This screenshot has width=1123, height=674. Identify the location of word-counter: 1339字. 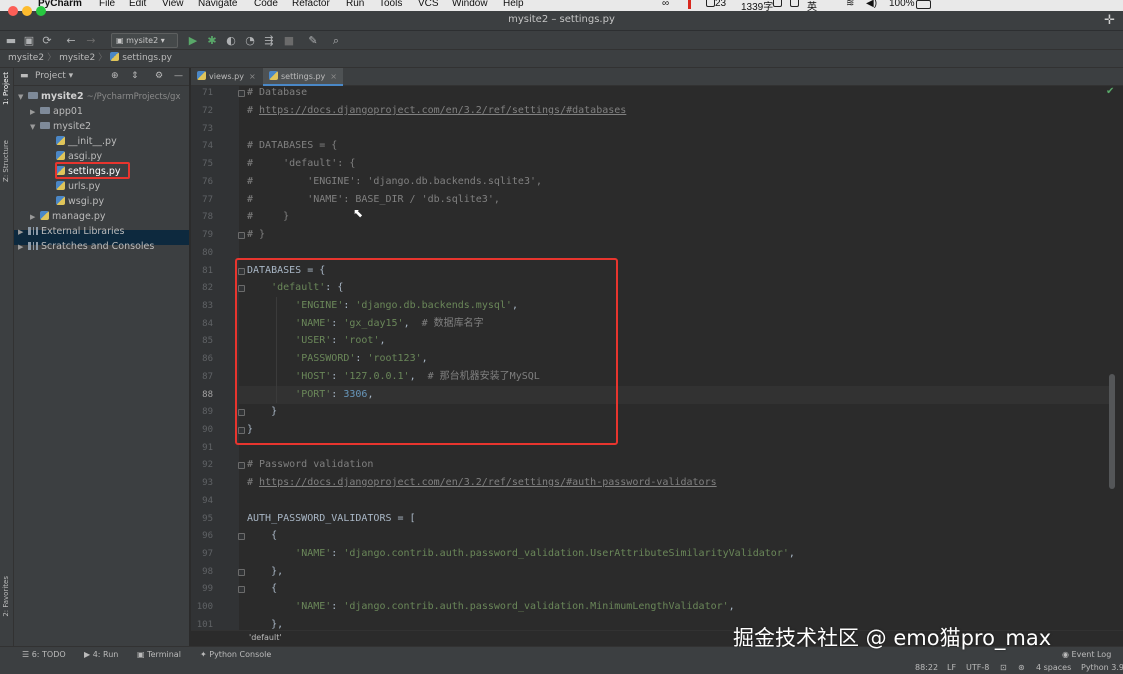
(757, 5).